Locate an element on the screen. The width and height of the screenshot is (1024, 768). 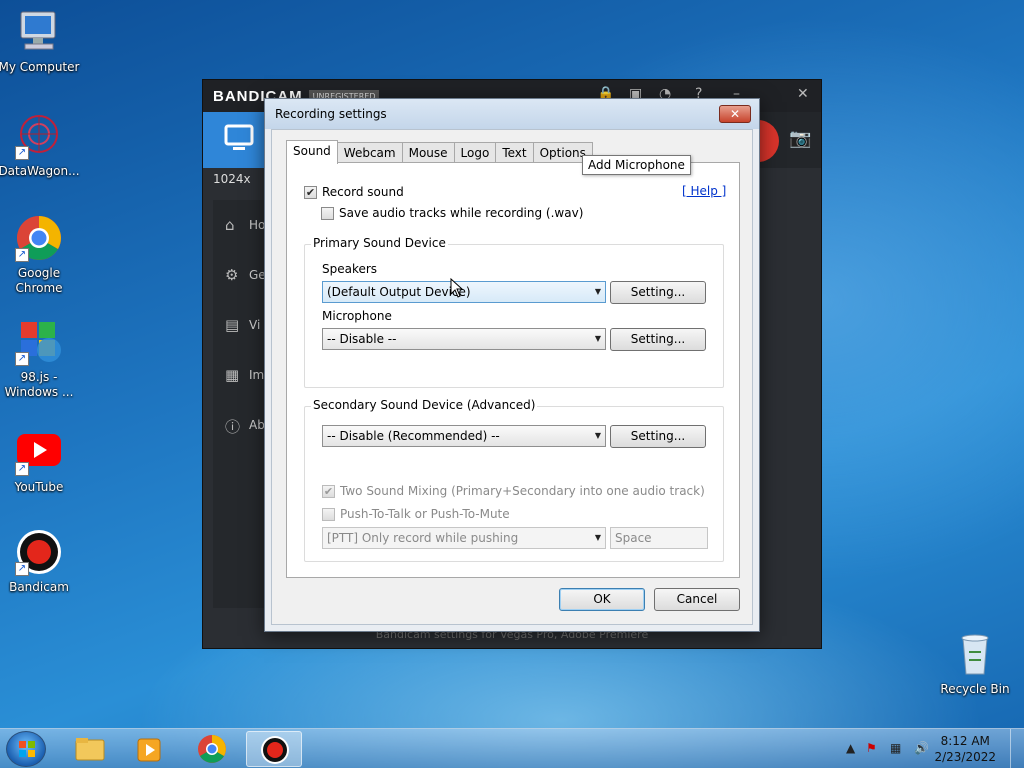
home-icon: ⌂ is located at coordinates (230, 225).